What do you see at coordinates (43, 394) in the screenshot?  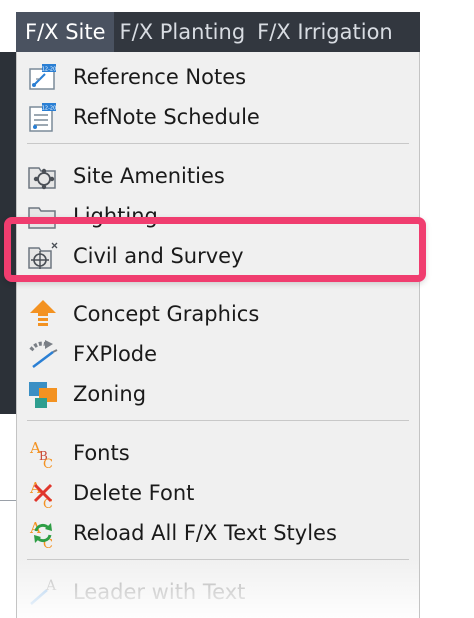 I see `zoning-icon` at bounding box center [43, 394].